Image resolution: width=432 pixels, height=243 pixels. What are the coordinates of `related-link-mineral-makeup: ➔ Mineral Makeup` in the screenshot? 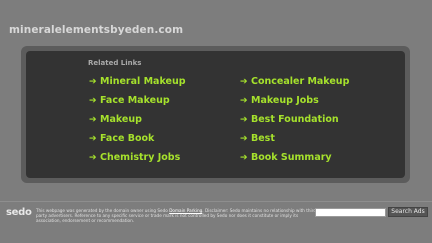 It's located at (137, 81).